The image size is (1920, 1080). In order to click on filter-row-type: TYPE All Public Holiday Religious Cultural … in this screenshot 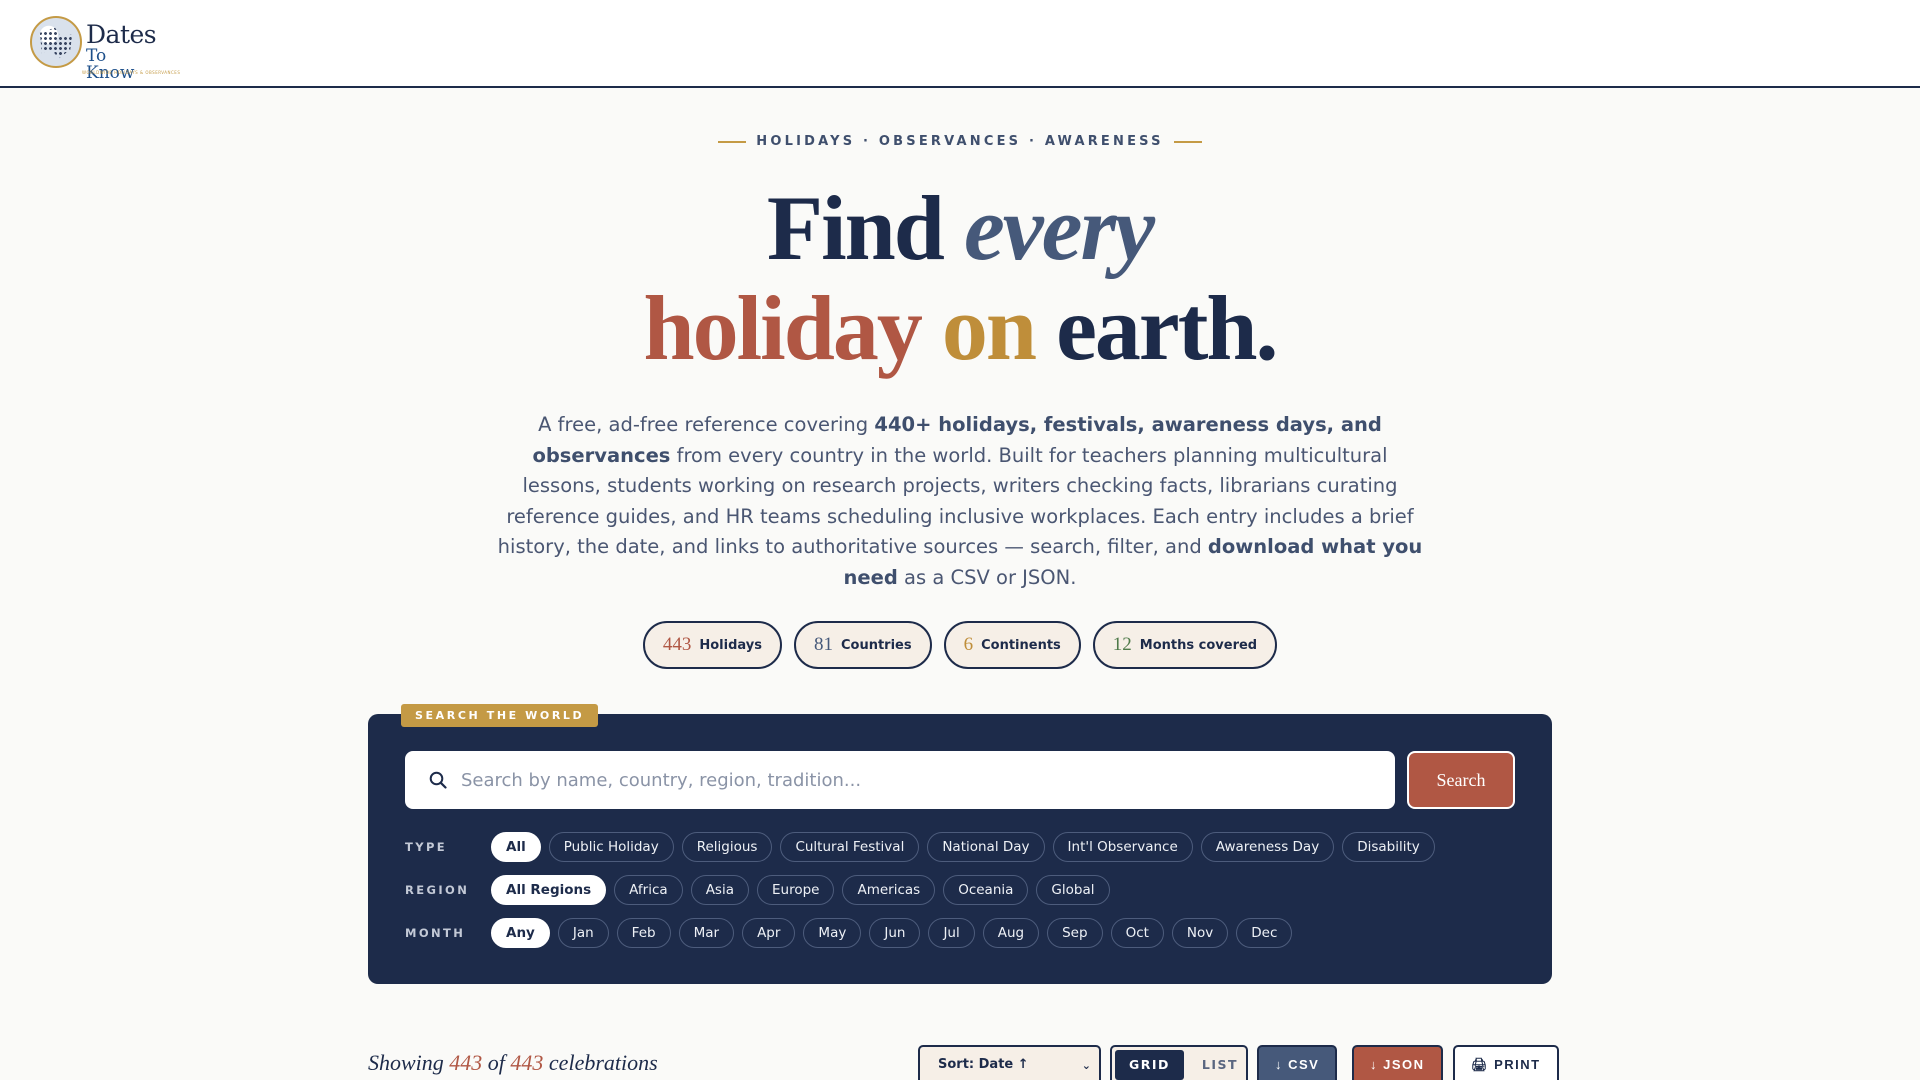, I will do `click(920, 847)`.